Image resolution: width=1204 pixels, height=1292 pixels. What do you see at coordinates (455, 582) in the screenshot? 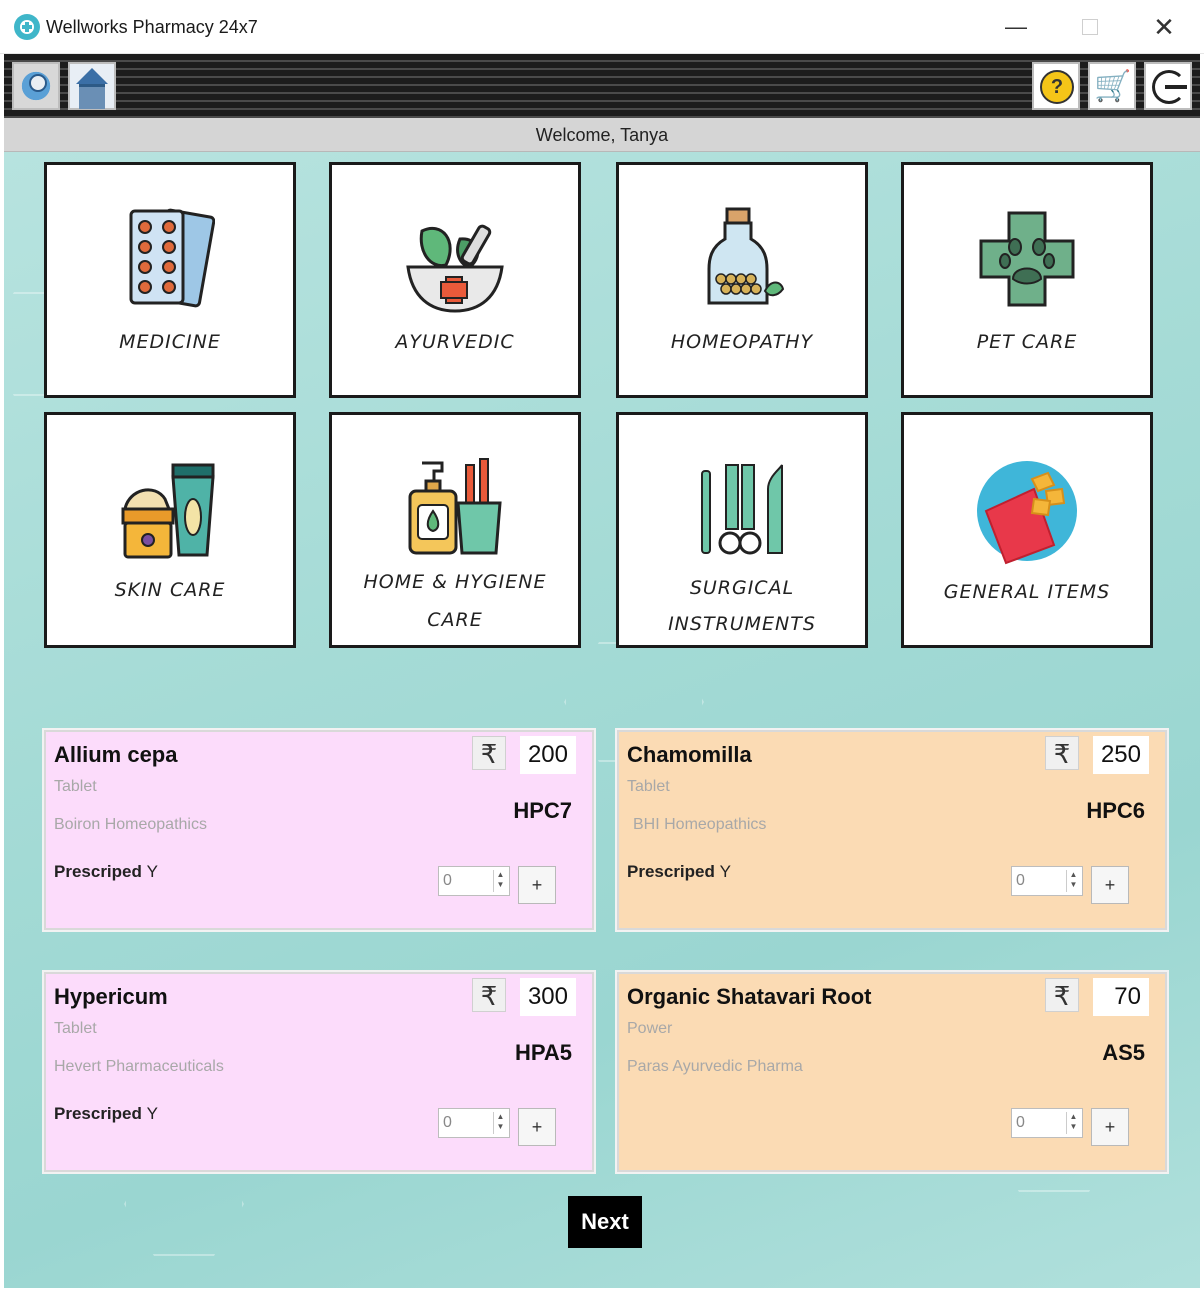
I see `category-label: HOME & HYGIENE` at bounding box center [455, 582].